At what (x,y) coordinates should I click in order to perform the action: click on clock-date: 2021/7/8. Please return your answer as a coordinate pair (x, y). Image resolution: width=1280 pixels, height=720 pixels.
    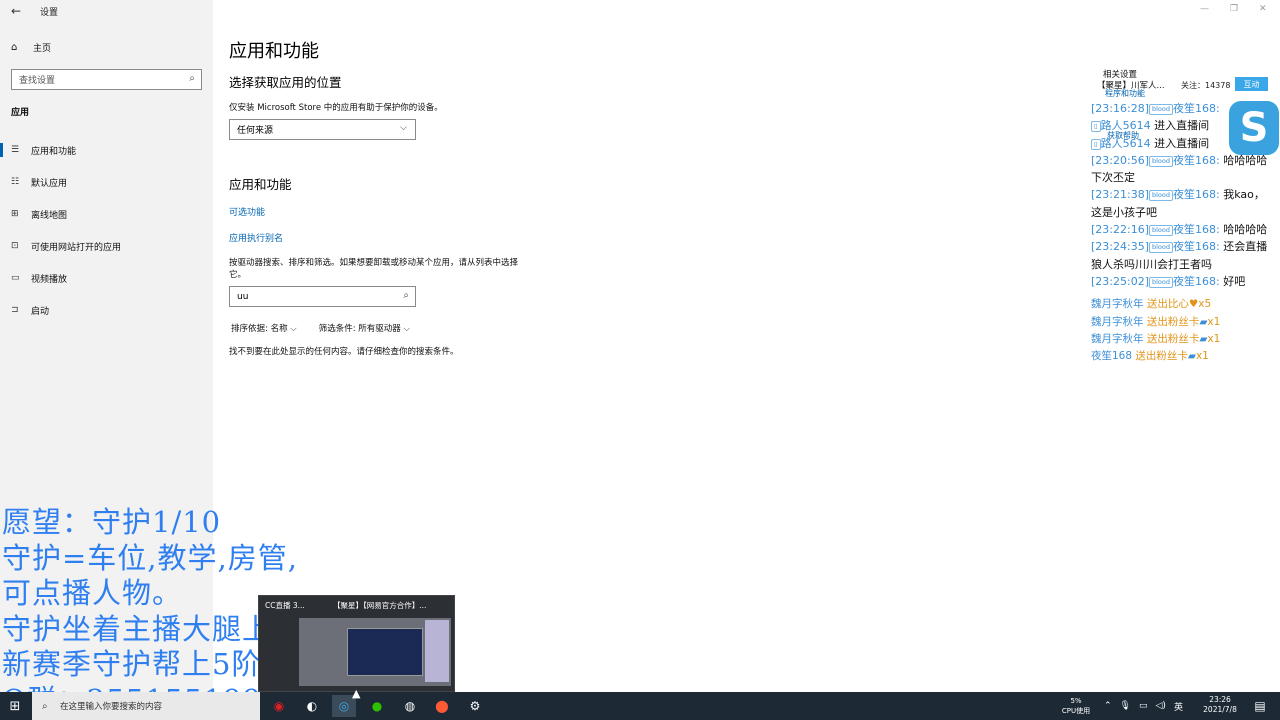
    Looking at the image, I should click on (1220, 709).